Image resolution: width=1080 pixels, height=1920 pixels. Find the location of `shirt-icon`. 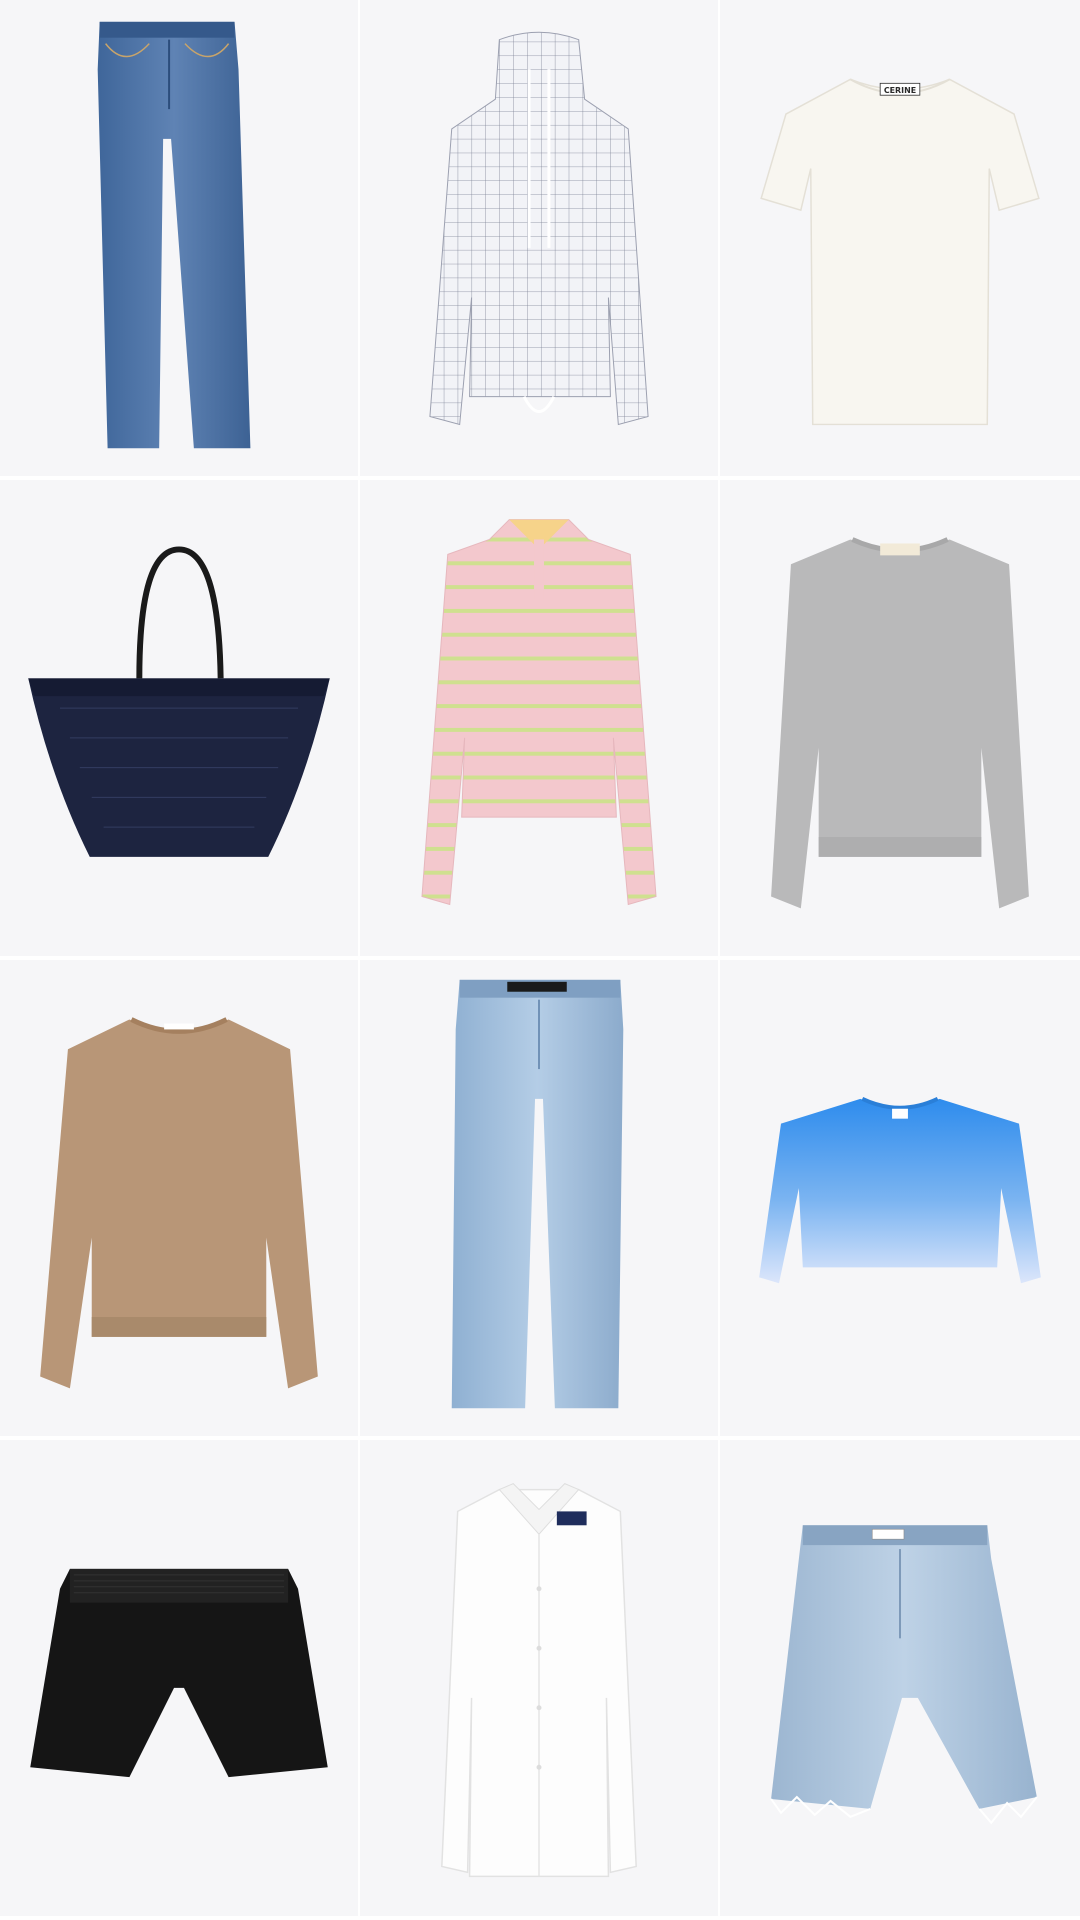

shirt-icon is located at coordinates (539, 1680).